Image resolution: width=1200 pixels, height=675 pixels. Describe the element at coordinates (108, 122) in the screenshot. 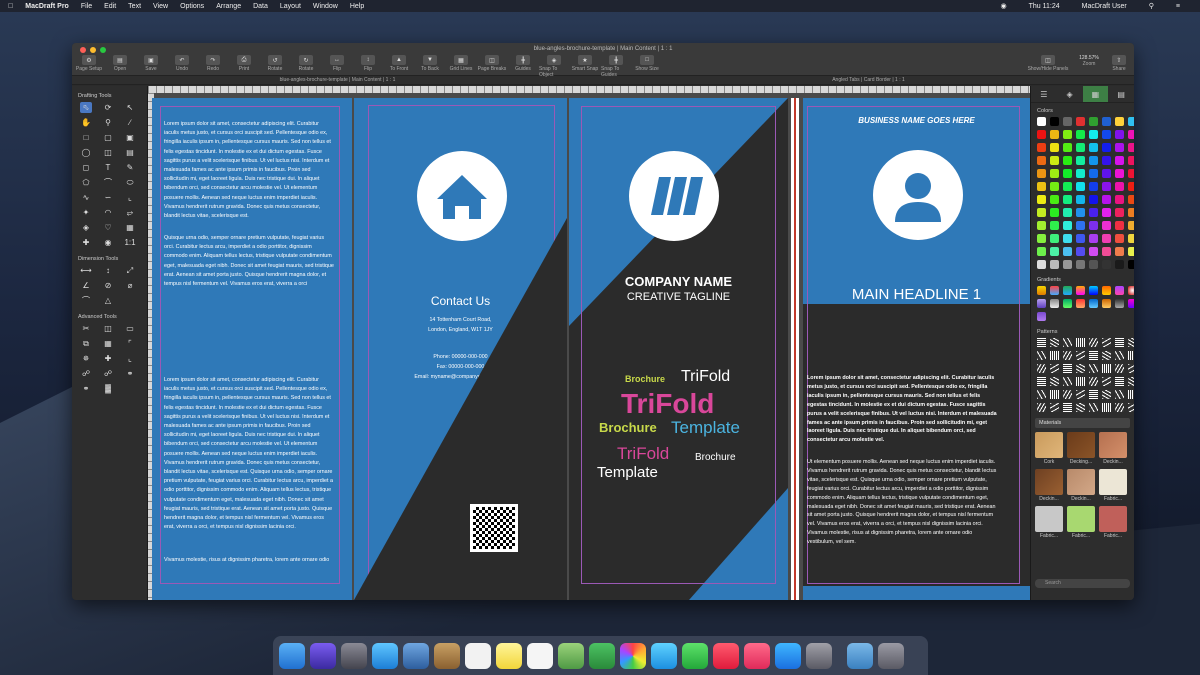

I see `zoom-tool-icon: ⚲` at that location.